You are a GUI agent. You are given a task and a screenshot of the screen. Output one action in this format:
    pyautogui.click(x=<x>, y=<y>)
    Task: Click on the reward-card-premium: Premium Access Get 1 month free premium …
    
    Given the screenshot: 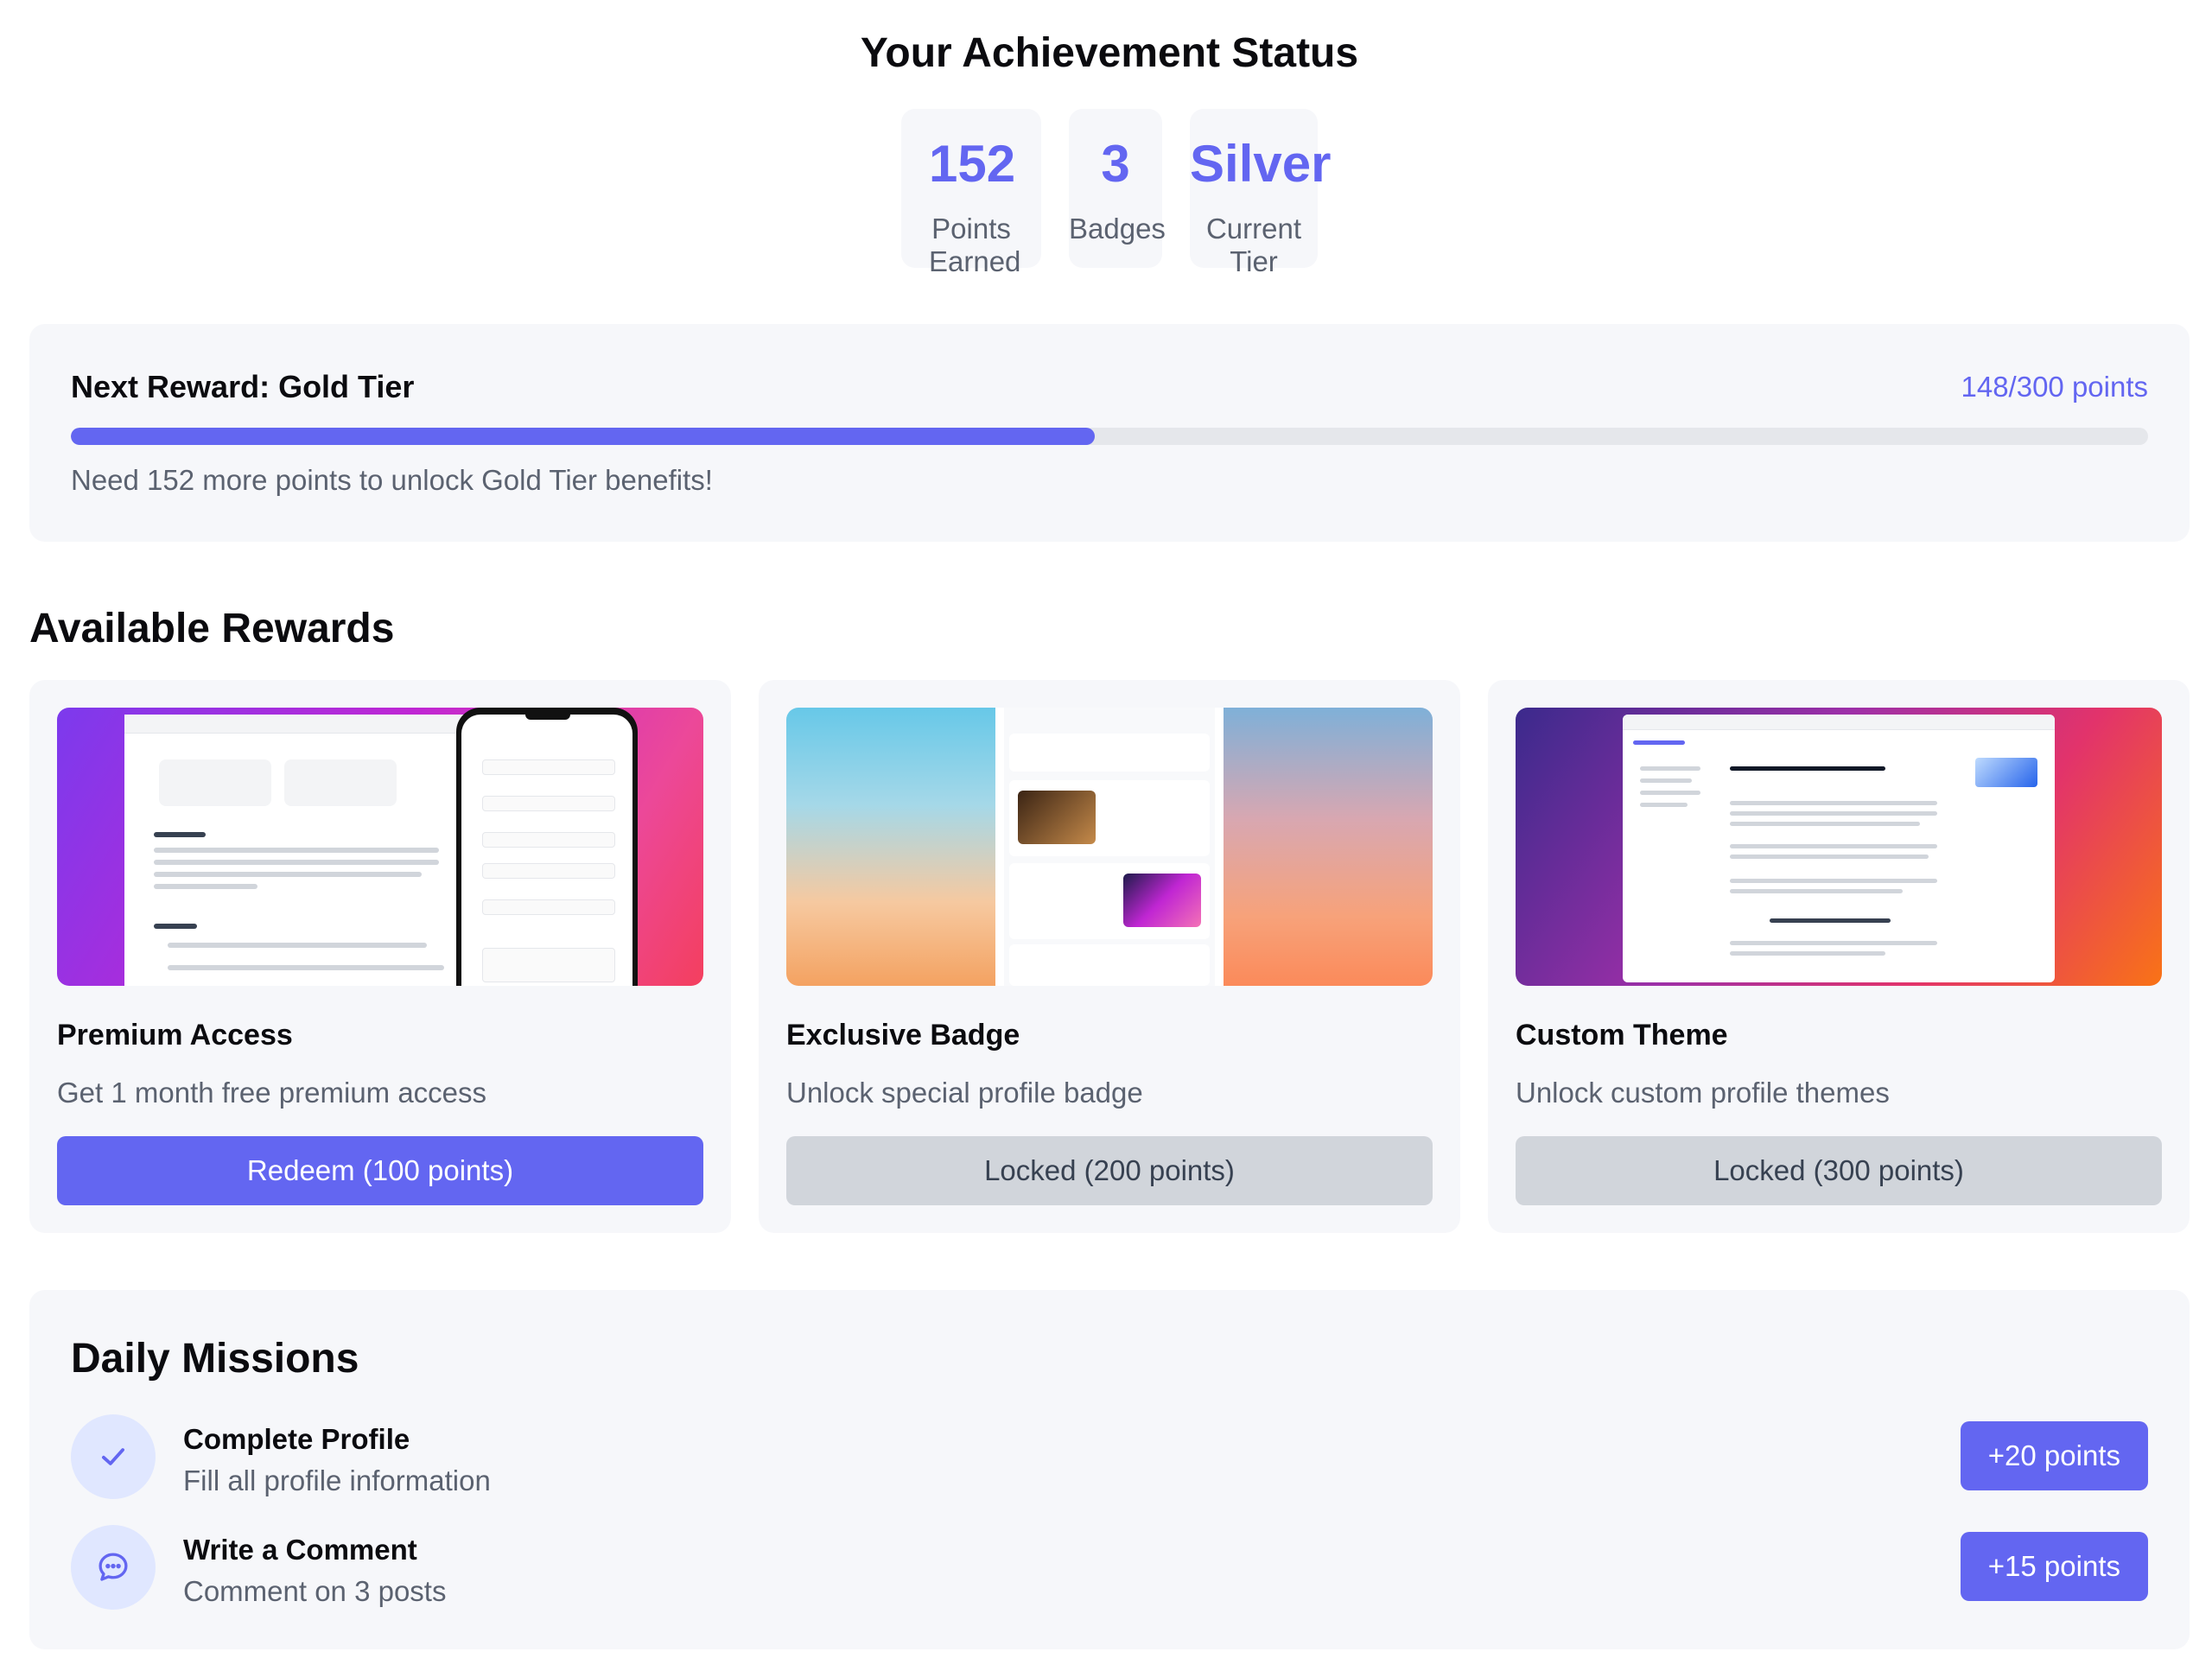 What is the action you would take?
    pyautogui.click(x=380, y=956)
    